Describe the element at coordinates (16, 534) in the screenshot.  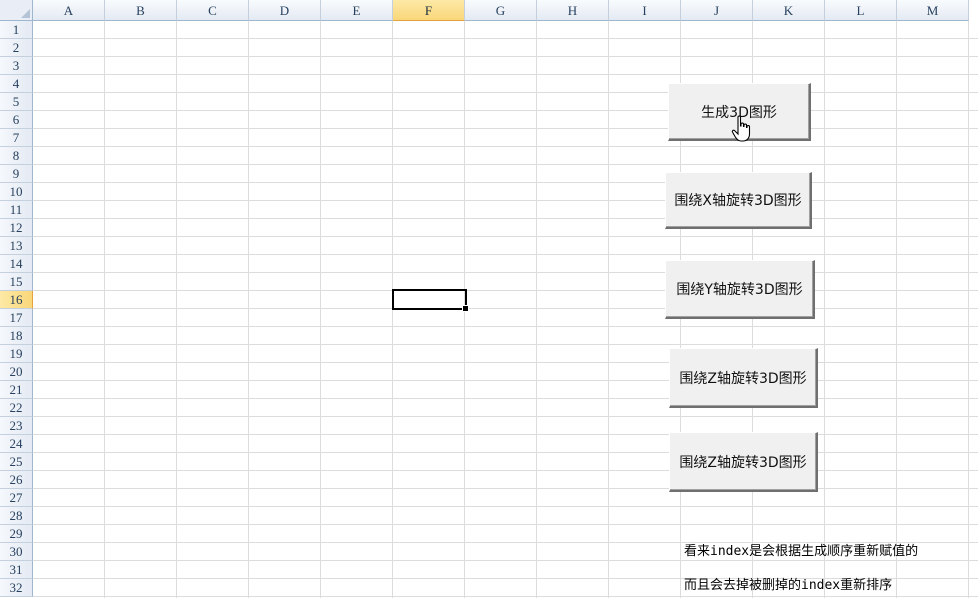
I see `row-header-29: 29` at that location.